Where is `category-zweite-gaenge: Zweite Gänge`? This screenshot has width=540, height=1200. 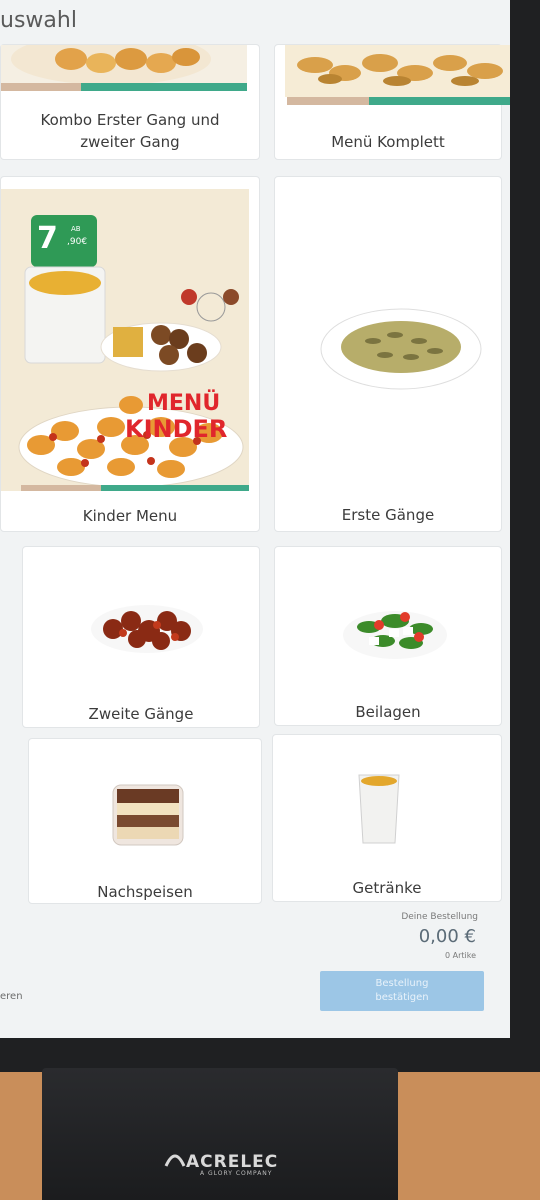 category-zweite-gaenge: Zweite Gänge is located at coordinates (141, 637).